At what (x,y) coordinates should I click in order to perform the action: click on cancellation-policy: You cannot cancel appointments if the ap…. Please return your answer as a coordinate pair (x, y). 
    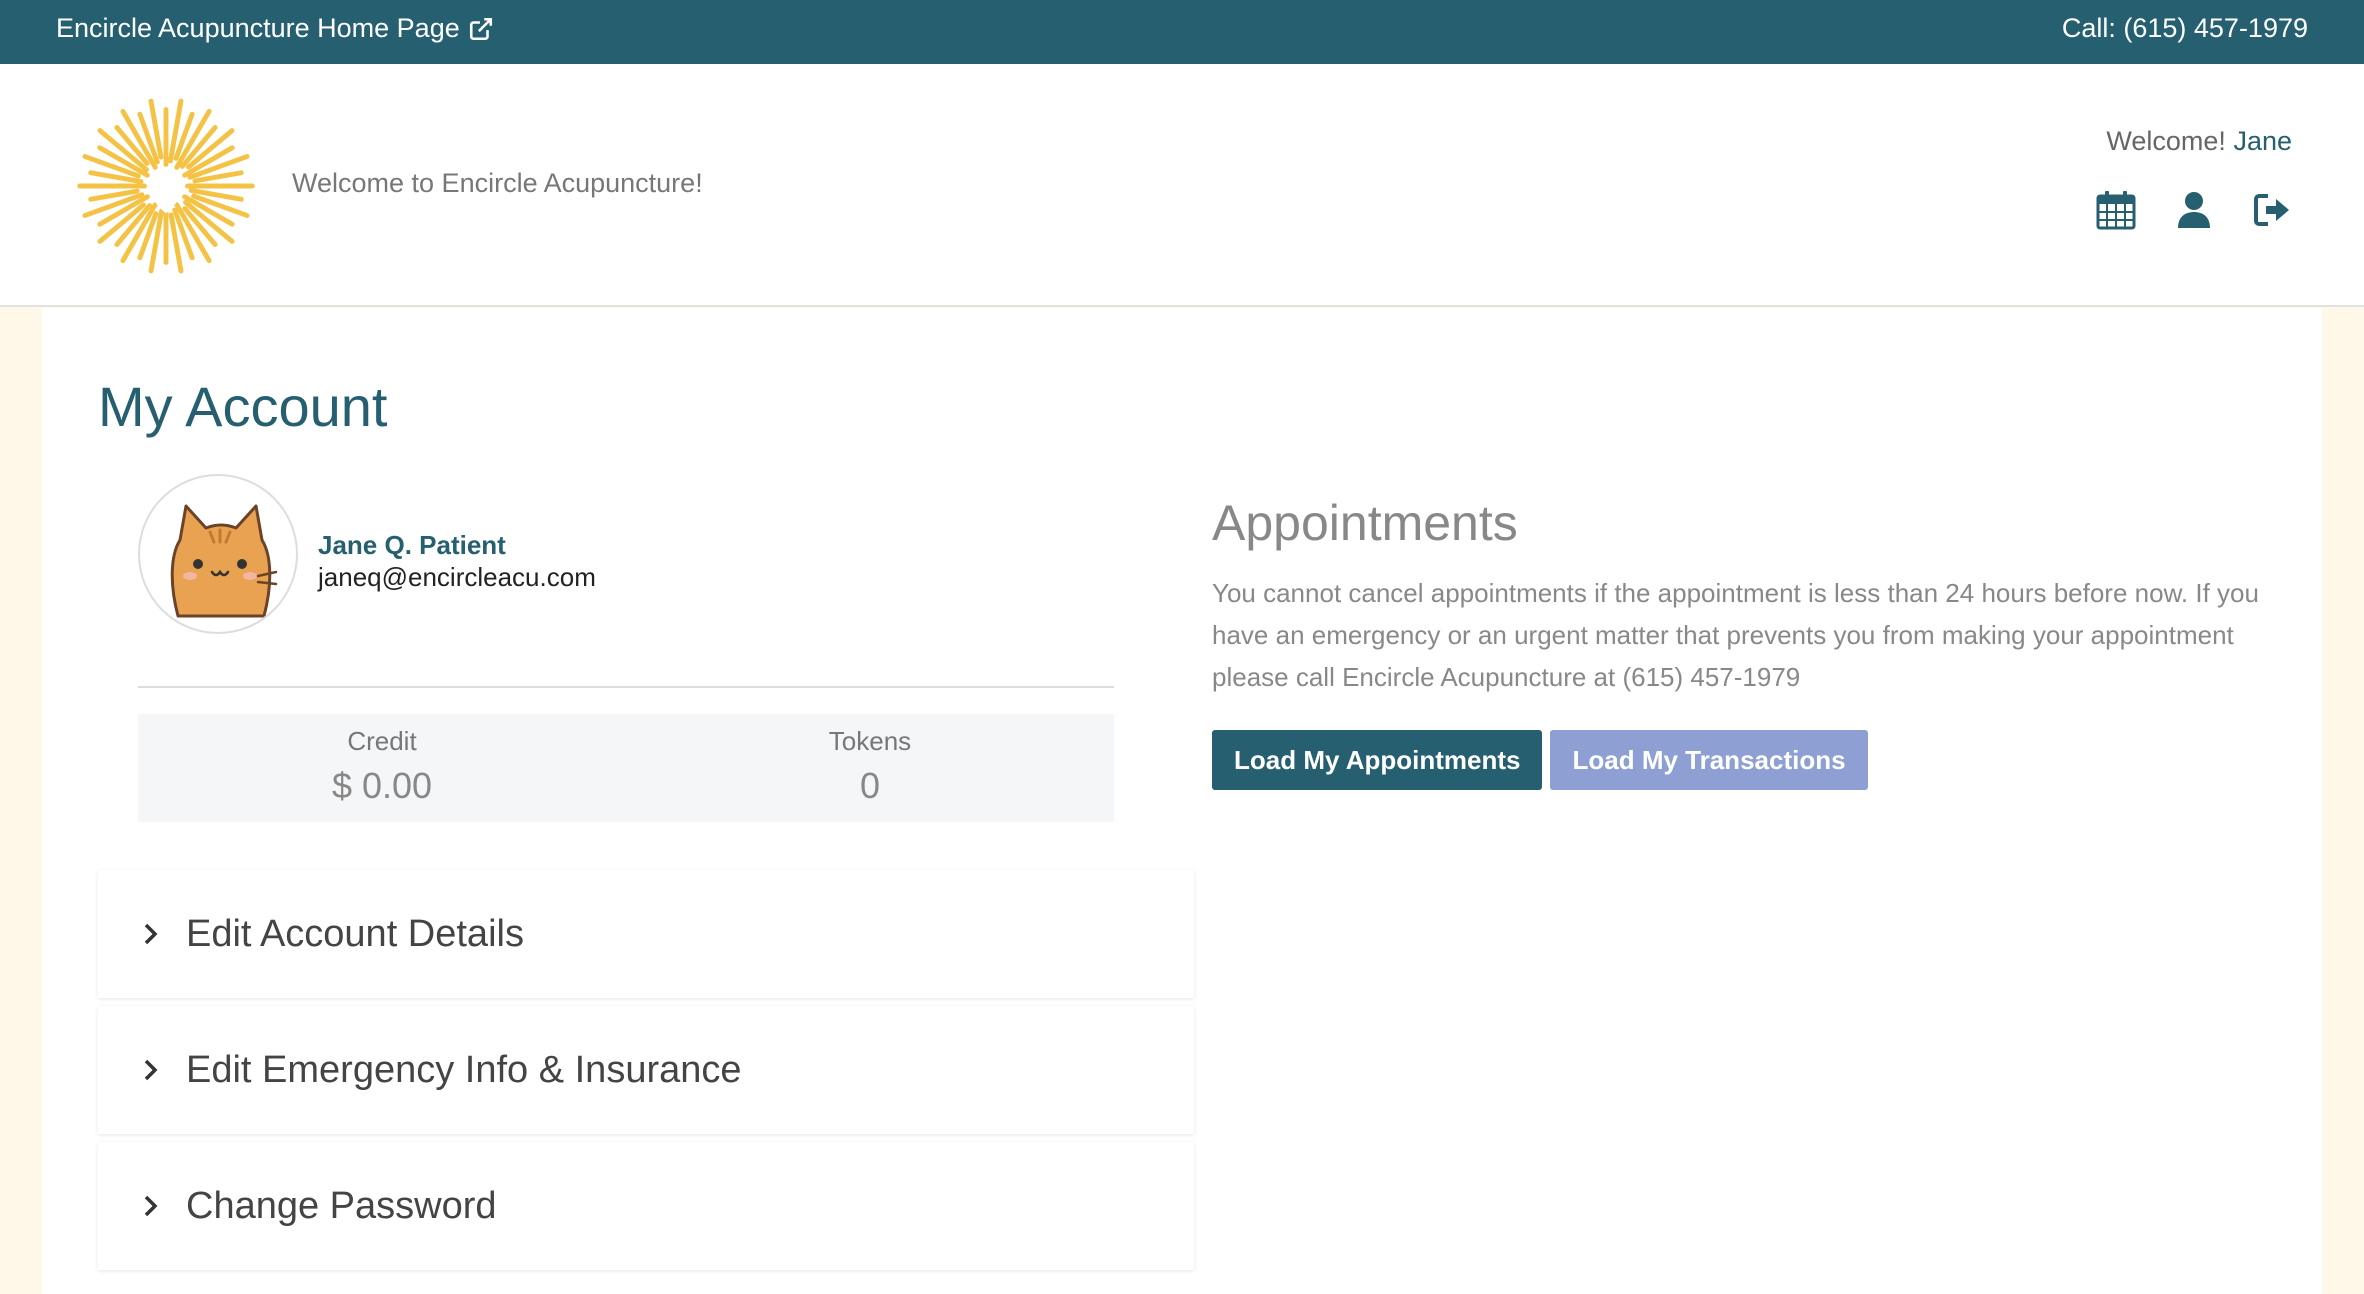
    Looking at the image, I should click on (1735, 635).